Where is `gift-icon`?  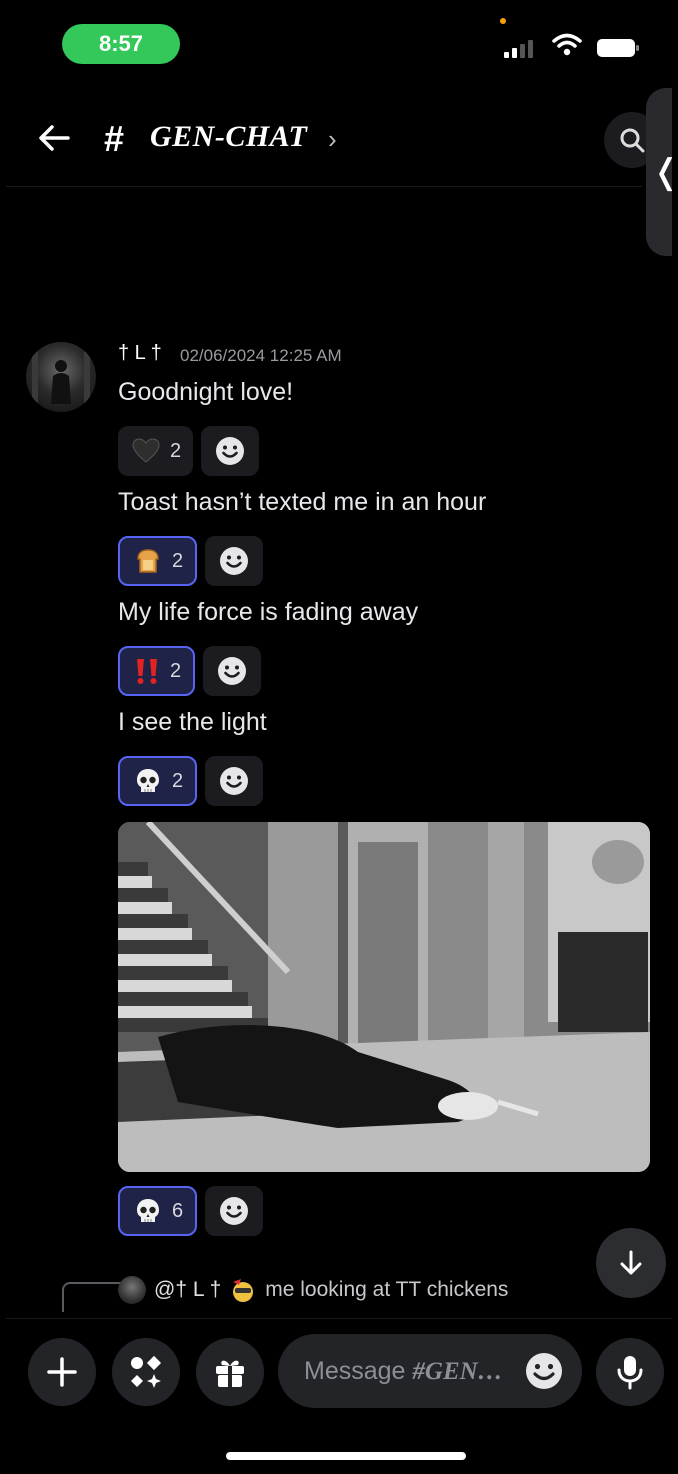 gift-icon is located at coordinates (230, 1373).